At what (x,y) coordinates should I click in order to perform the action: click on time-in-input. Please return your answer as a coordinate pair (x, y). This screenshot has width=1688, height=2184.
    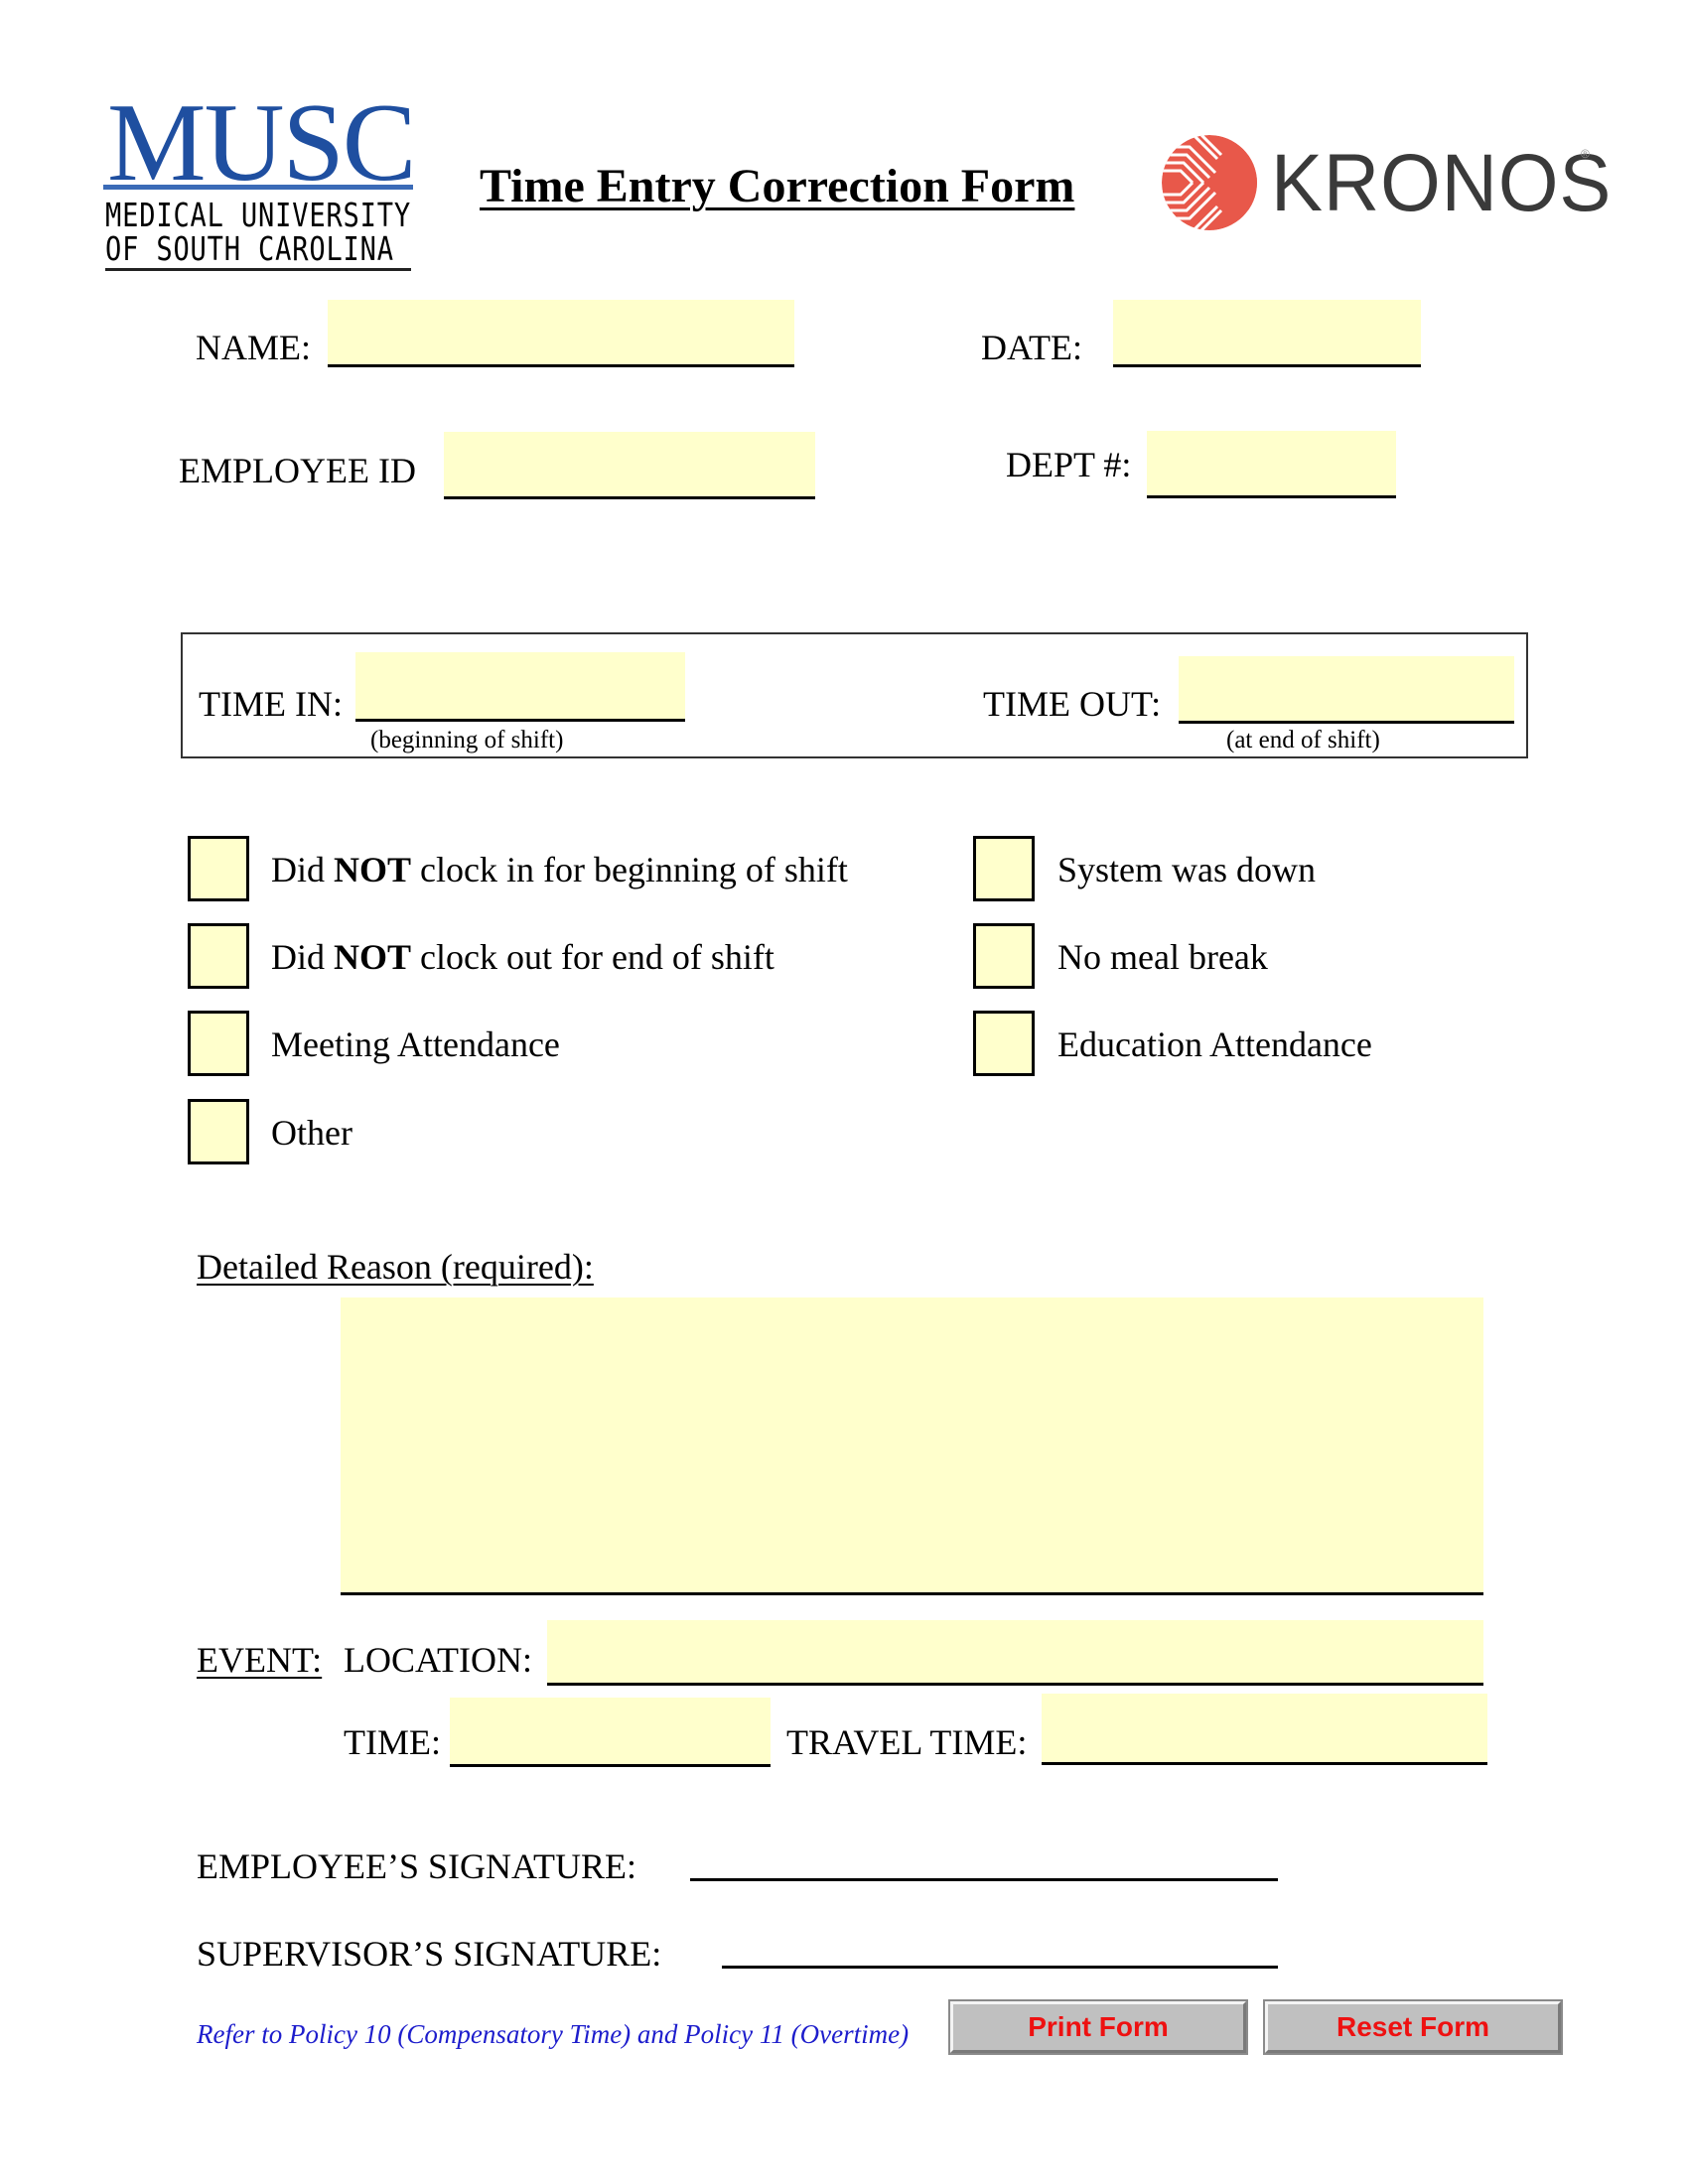
    Looking at the image, I should click on (520, 687).